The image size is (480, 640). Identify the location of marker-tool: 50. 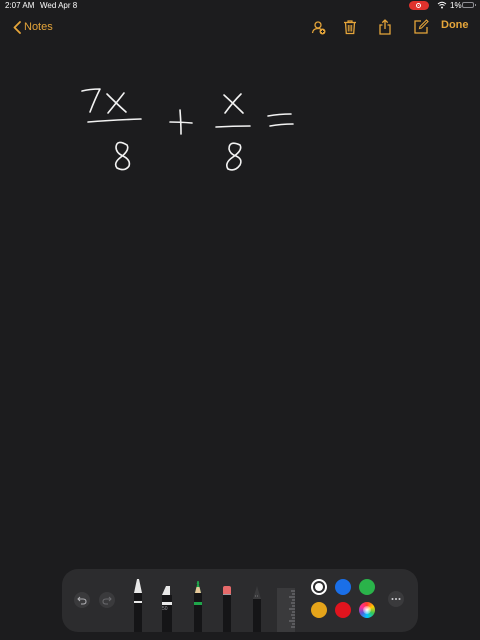
(167, 608).